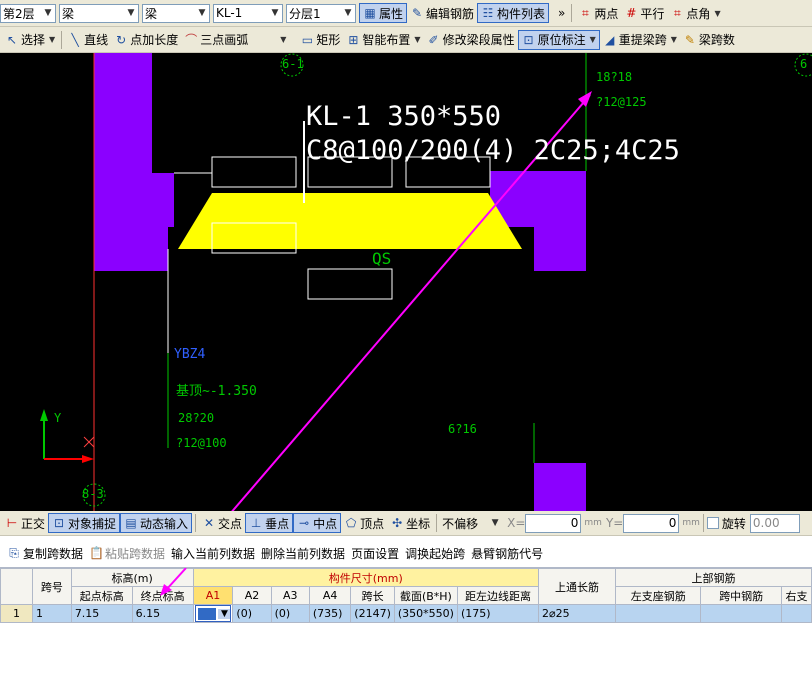  I want to click on midpoint-button: ⊸ 中点, so click(317, 523).